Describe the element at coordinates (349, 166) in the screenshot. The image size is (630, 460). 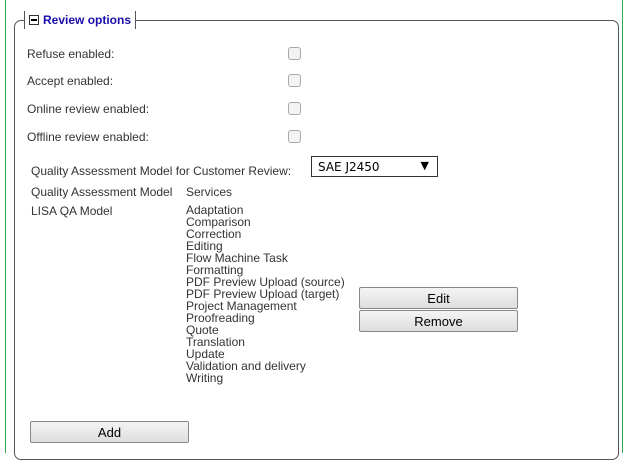
I see `qa-model-select-value: SAE J2450` at that location.